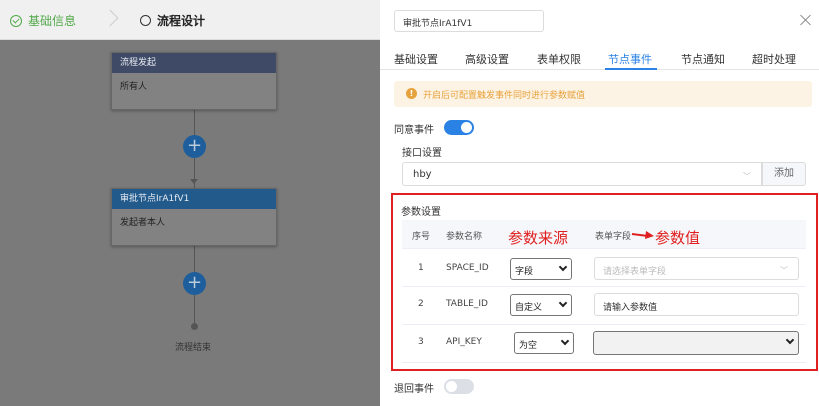  What do you see at coordinates (194, 181) in the screenshot?
I see `arrow-down-icon` at bounding box center [194, 181].